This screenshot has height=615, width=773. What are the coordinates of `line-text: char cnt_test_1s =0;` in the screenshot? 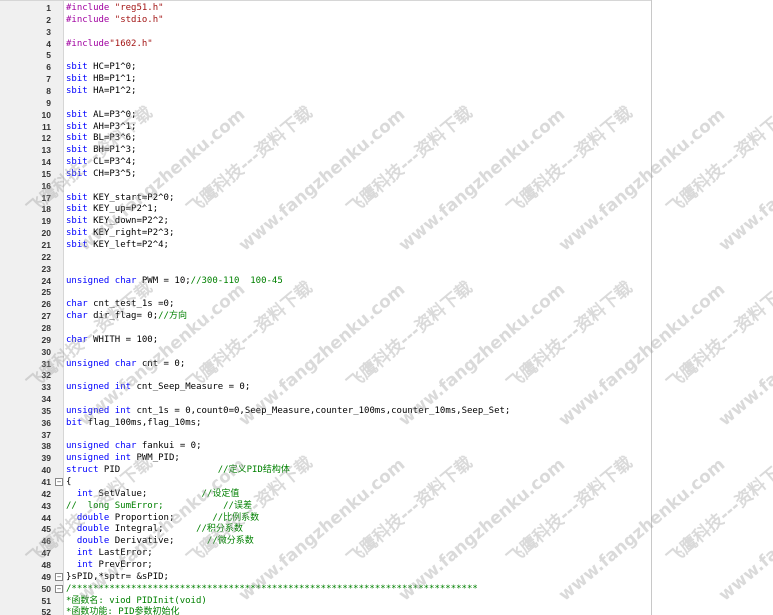 It's located at (120, 304).